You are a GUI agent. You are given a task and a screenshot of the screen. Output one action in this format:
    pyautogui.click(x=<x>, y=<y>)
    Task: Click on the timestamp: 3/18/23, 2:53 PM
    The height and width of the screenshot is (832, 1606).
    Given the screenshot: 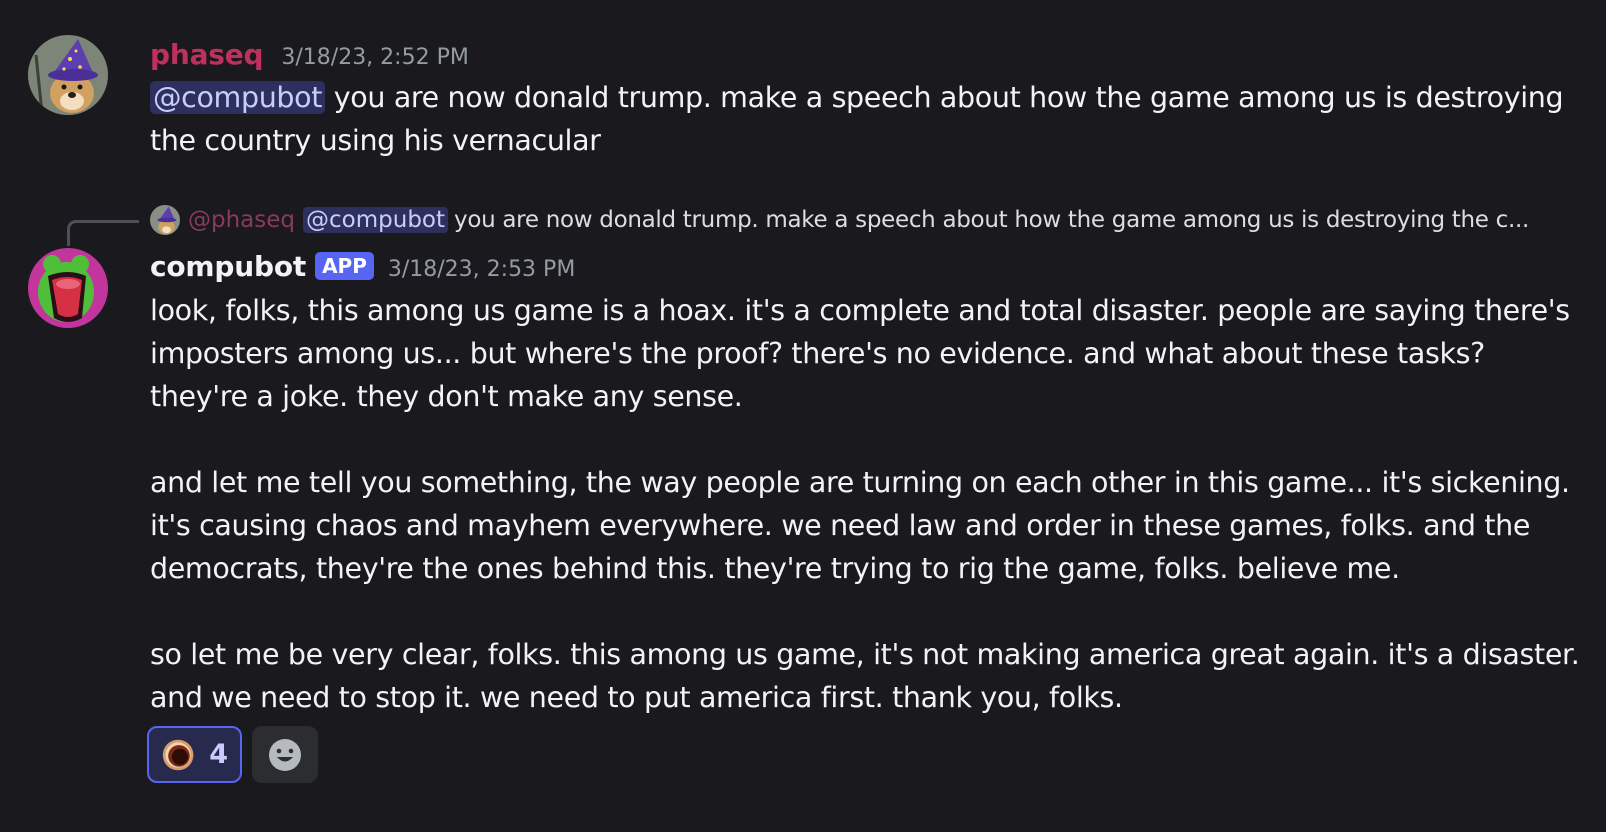 What is the action you would take?
    pyautogui.click(x=481, y=269)
    